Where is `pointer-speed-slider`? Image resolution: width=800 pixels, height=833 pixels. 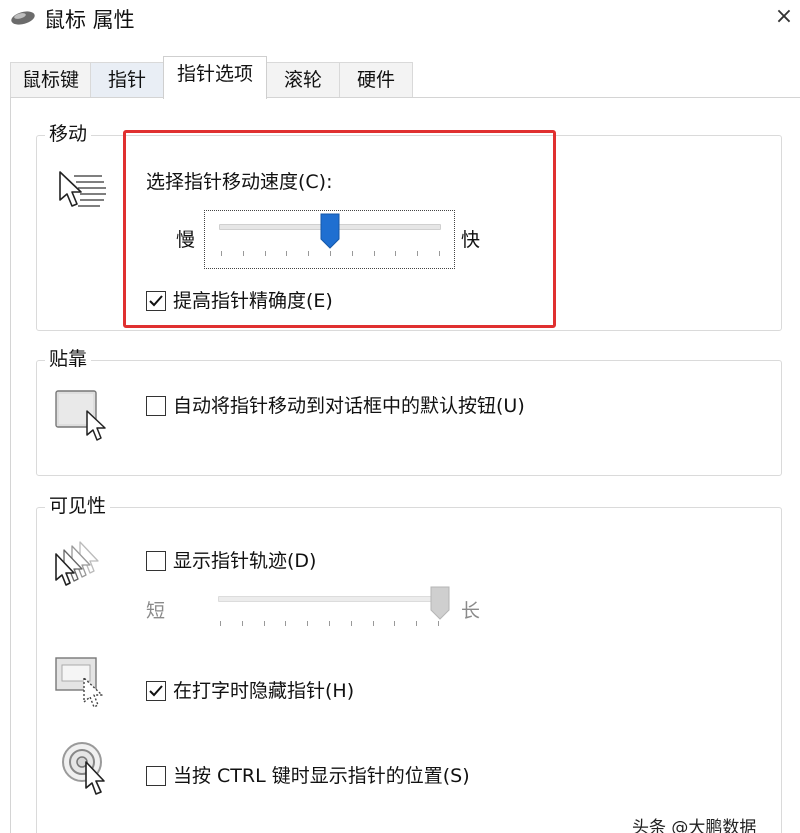 pointer-speed-slider is located at coordinates (329, 239).